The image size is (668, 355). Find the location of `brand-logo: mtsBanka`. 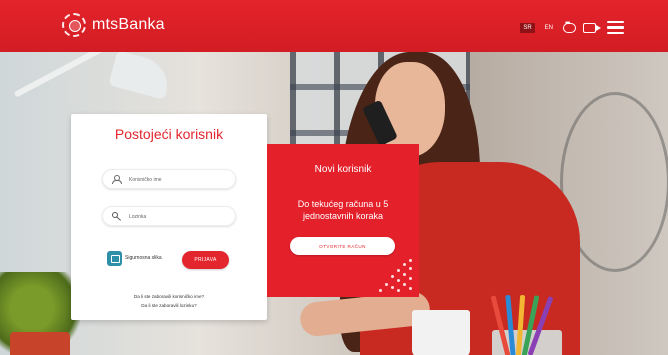

brand-logo: mtsBanka is located at coordinates (113, 25).